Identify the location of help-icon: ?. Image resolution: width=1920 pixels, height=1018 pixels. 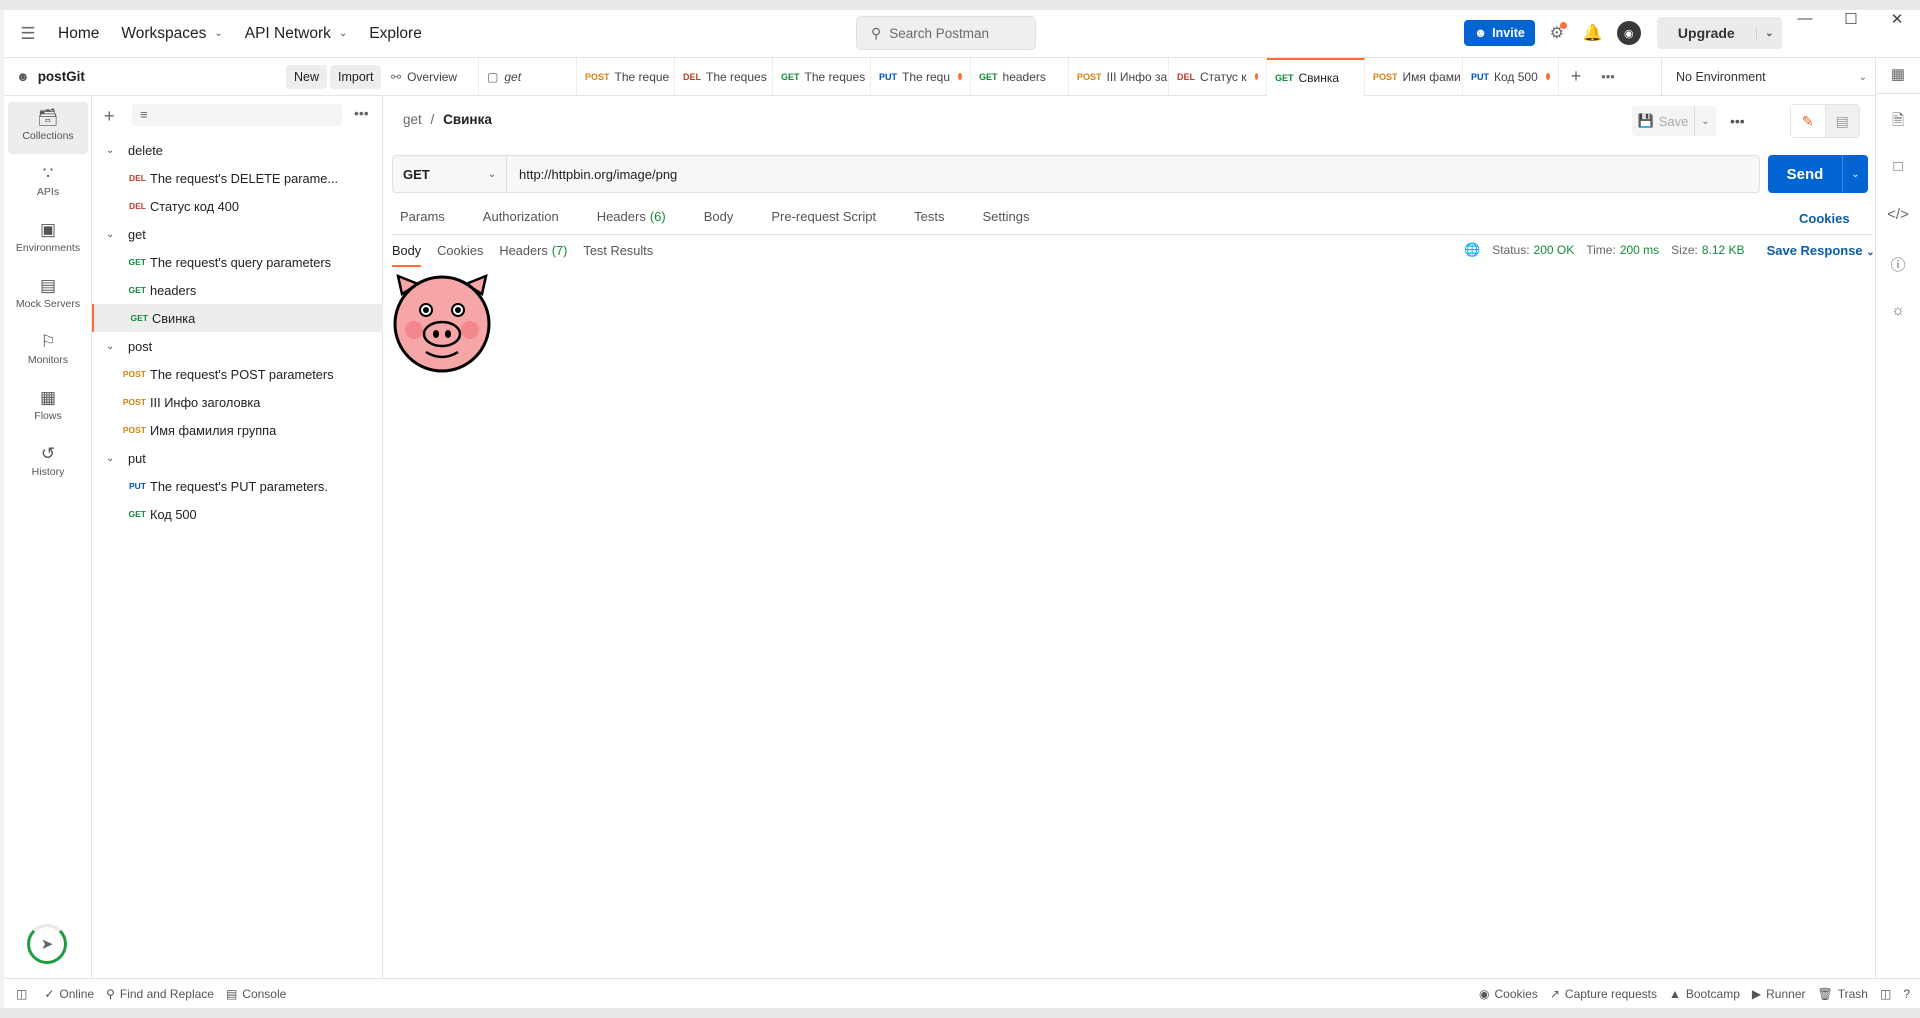
(1906, 994).